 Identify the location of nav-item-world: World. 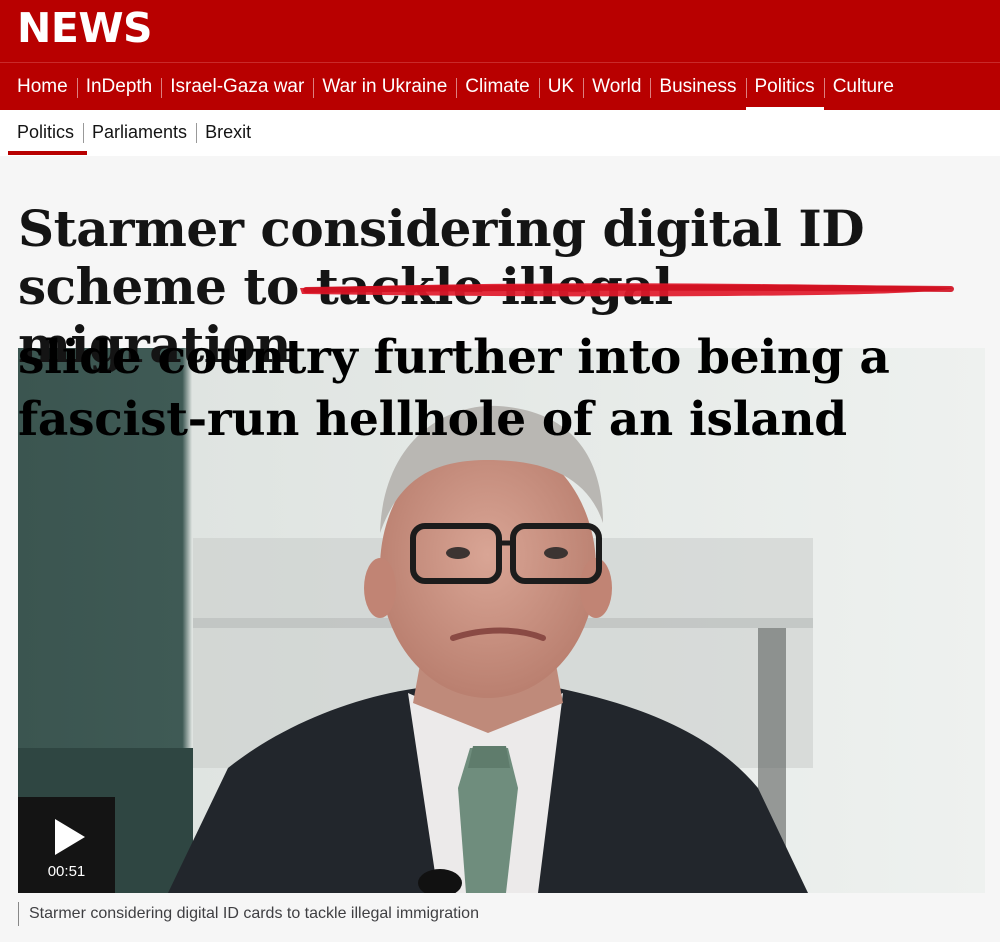
(616, 87).